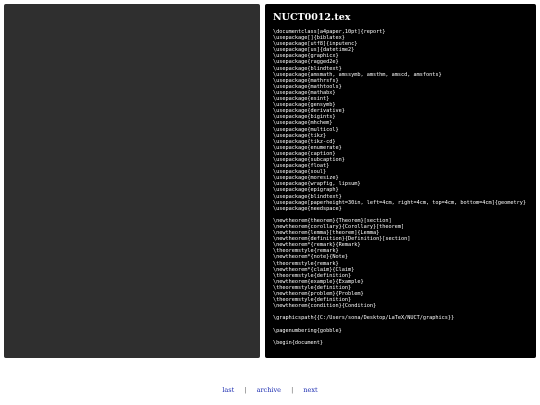 This screenshot has width=540, height=405. Describe the element at coordinates (310, 390) in the screenshot. I see `next-link: next` at that location.